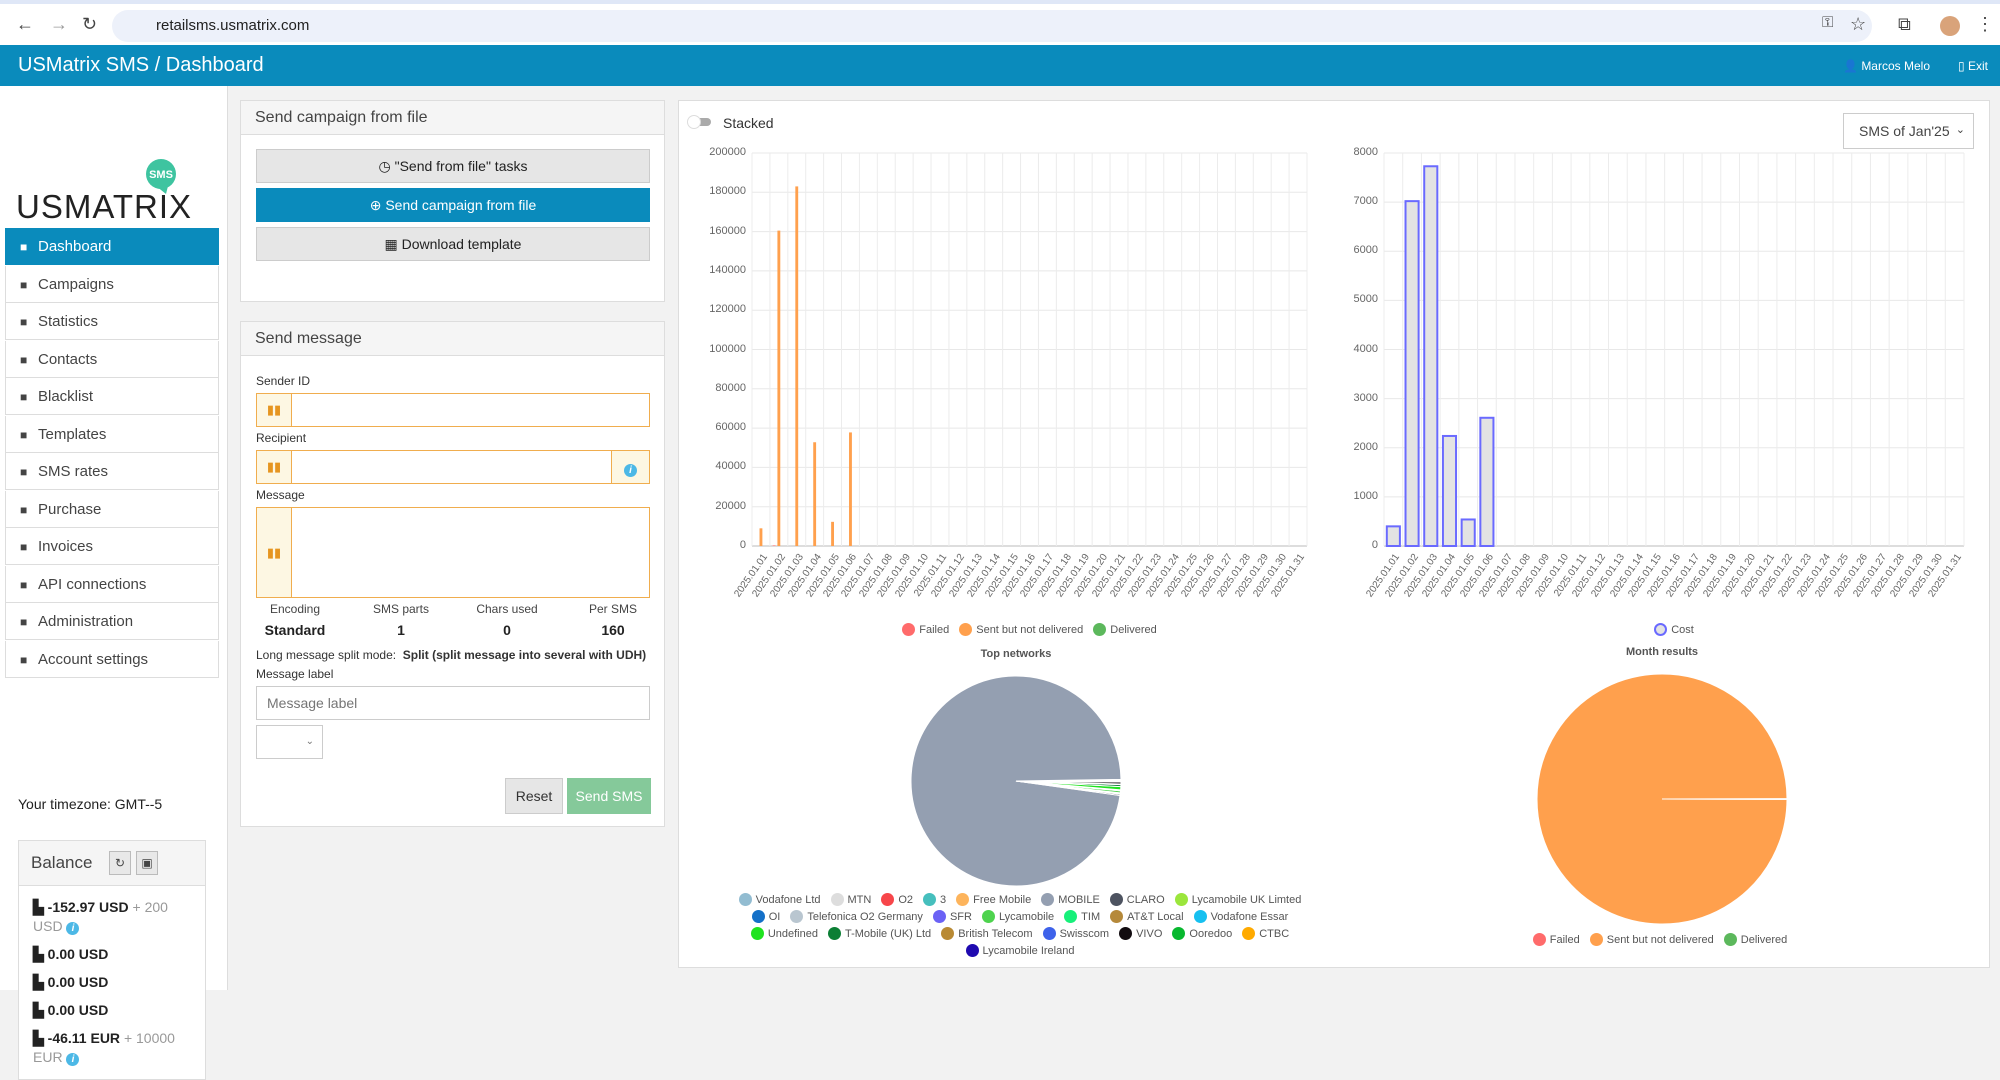 The height and width of the screenshot is (1080, 2000). I want to click on legend-item: Undefined, so click(784, 933).